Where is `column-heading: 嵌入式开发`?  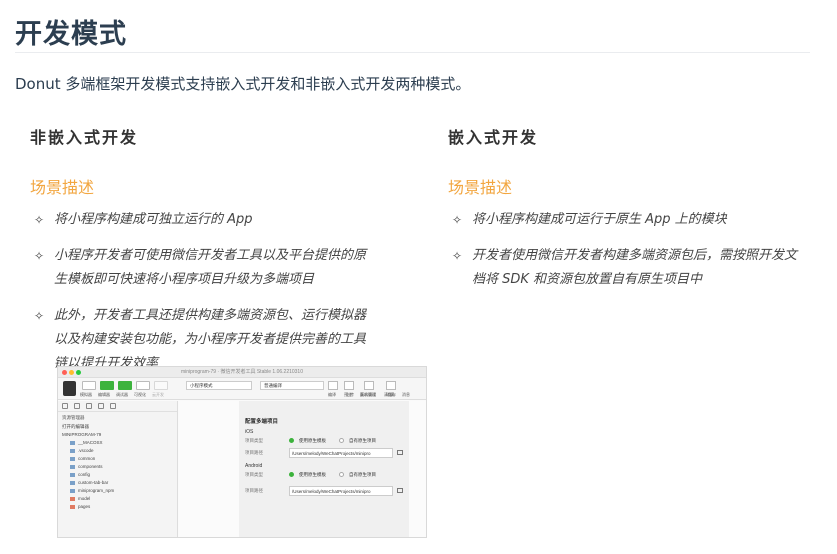 column-heading: 嵌入式开发 is located at coordinates (493, 137).